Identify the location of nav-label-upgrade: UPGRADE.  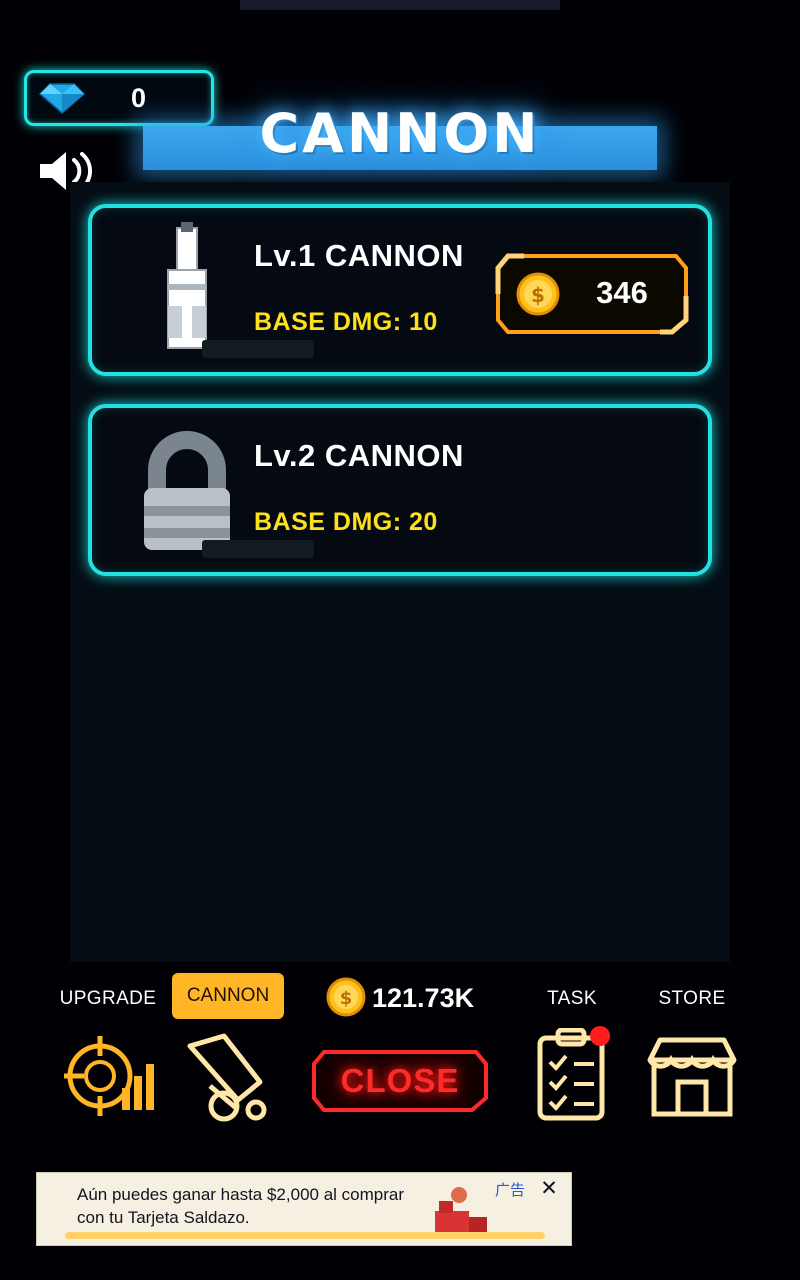
(108, 998).